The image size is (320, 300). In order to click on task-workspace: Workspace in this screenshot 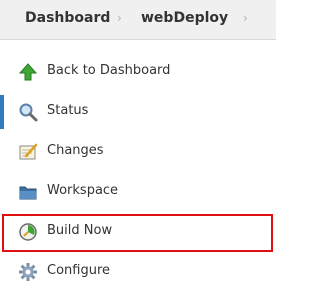, I will do `click(138, 192)`.